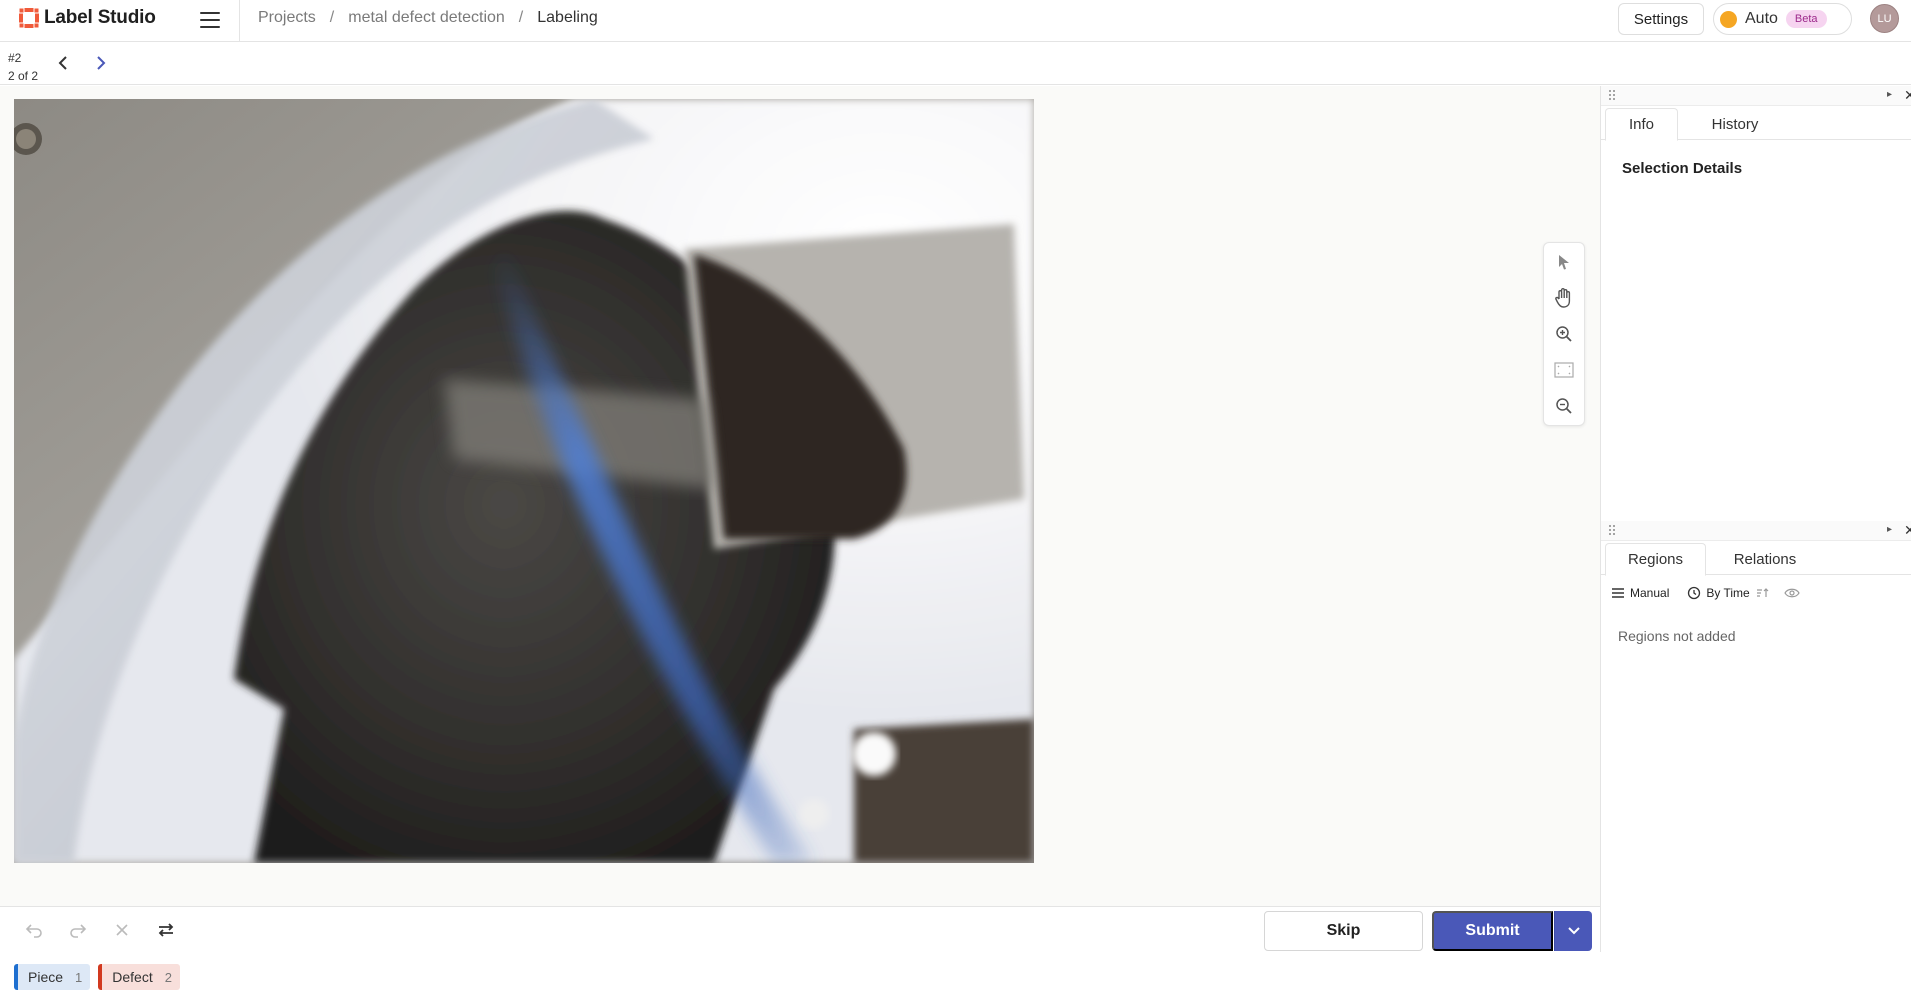 Image resolution: width=1911 pixels, height=990 pixels. What do you see at coordinates (1792, 593) in the screenshot?
I see `eye-icon` at bounding box center [1792, 593].